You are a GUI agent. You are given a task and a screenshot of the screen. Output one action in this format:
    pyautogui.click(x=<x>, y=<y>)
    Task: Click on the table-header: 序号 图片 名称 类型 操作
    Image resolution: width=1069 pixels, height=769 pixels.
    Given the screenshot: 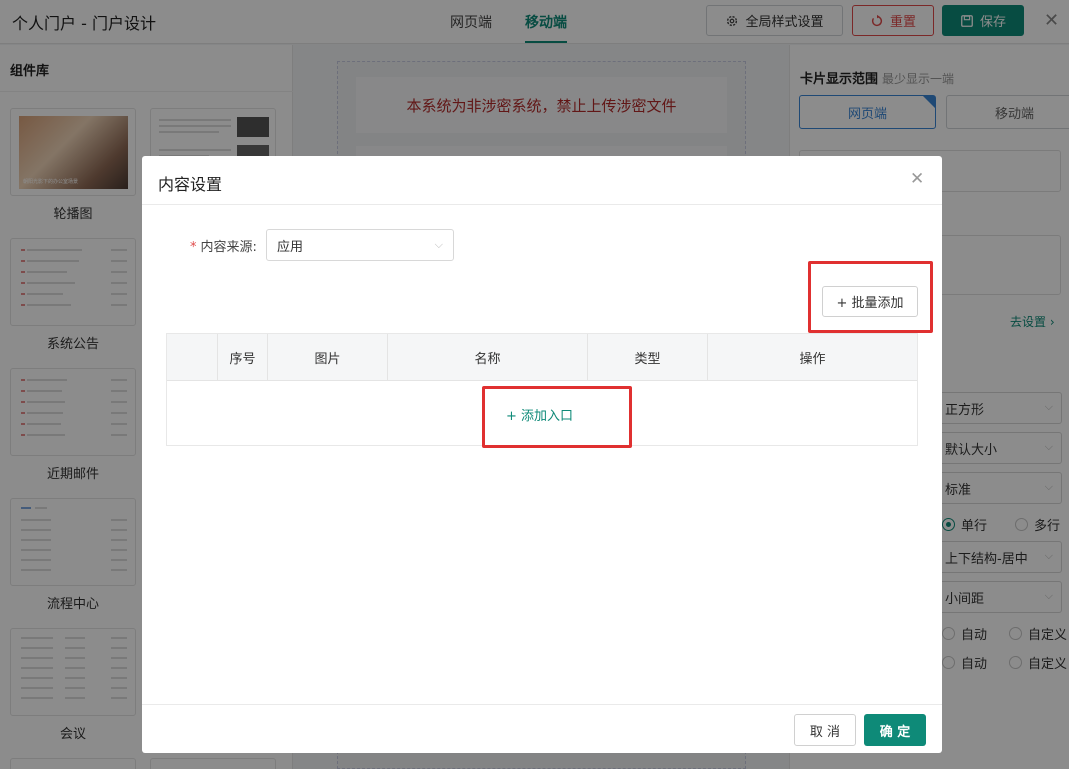 What is the action you would take?
    pyautogui.click(x=542, y=357)
    